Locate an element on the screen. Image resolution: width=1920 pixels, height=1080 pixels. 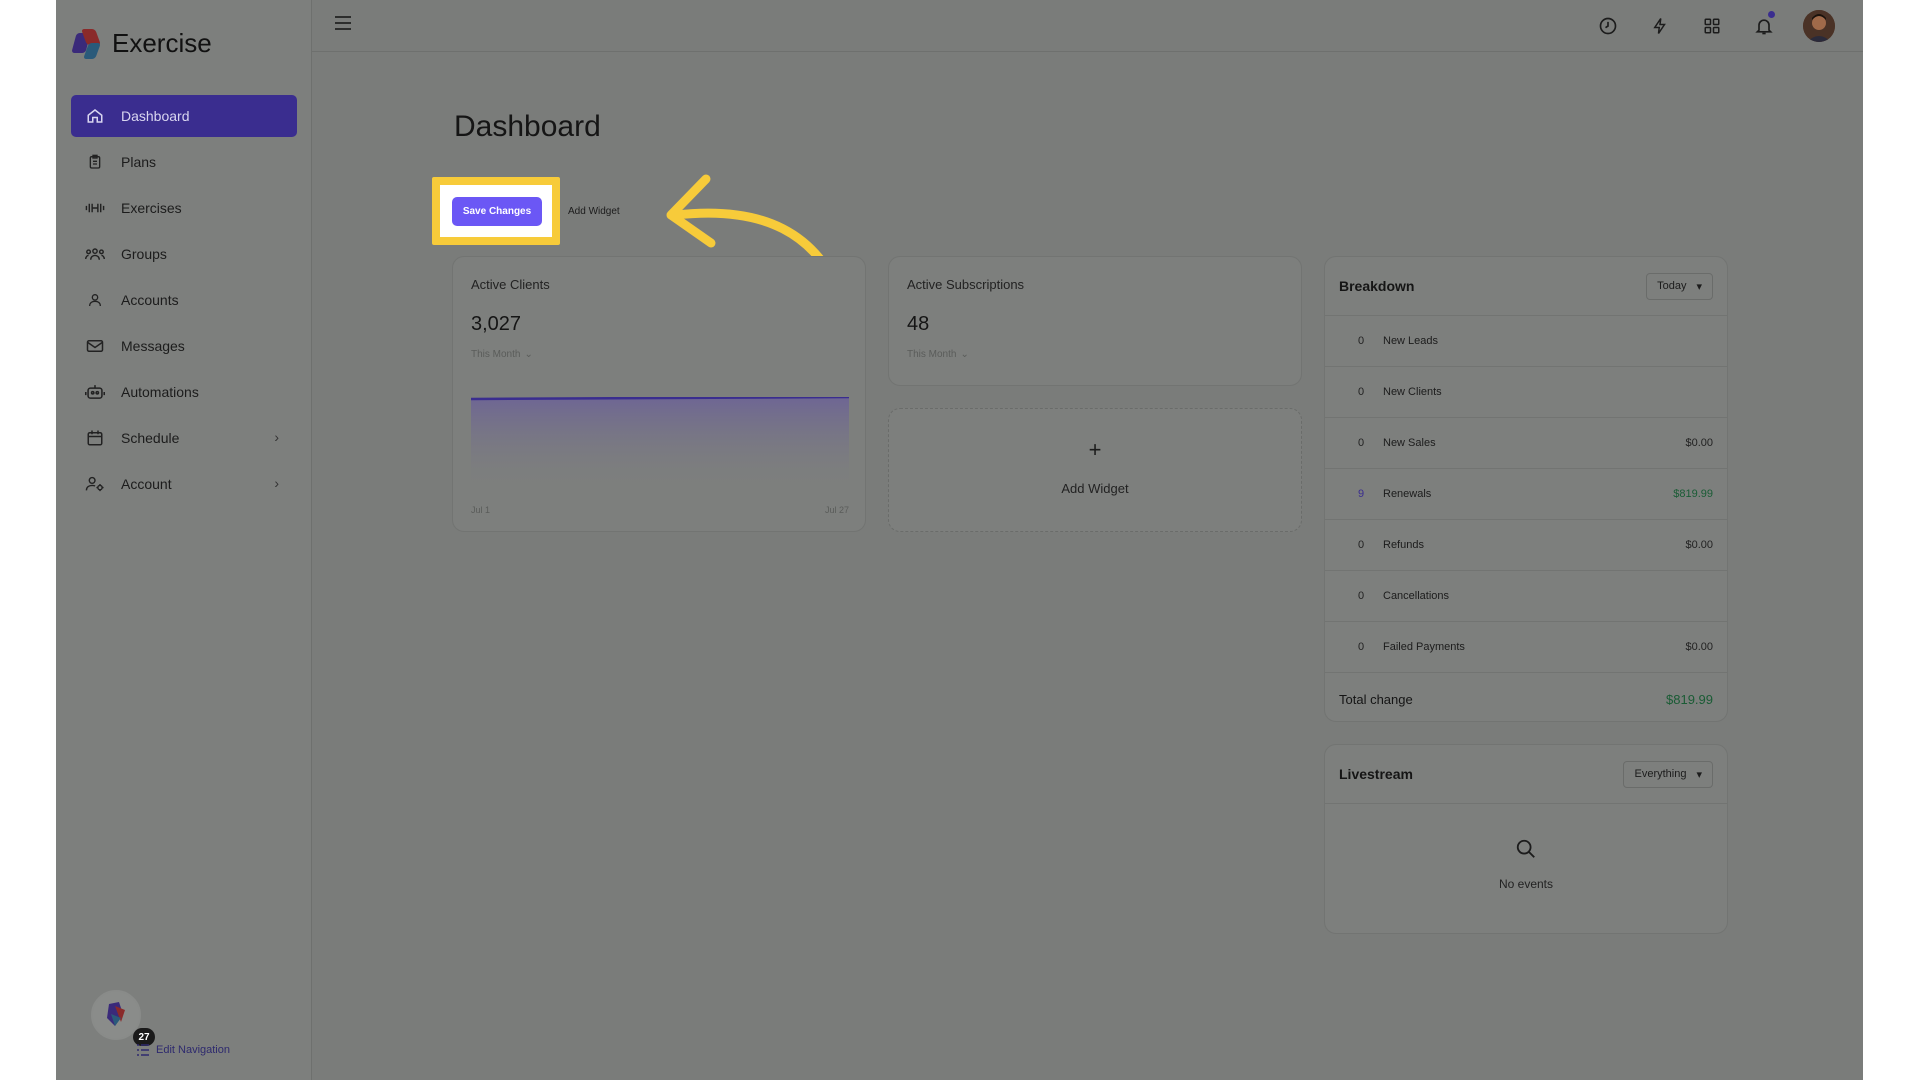
active-subscriptions-card: Active Subscriptions 48 This Month ⌄ is located at coordinates (1095, 321).